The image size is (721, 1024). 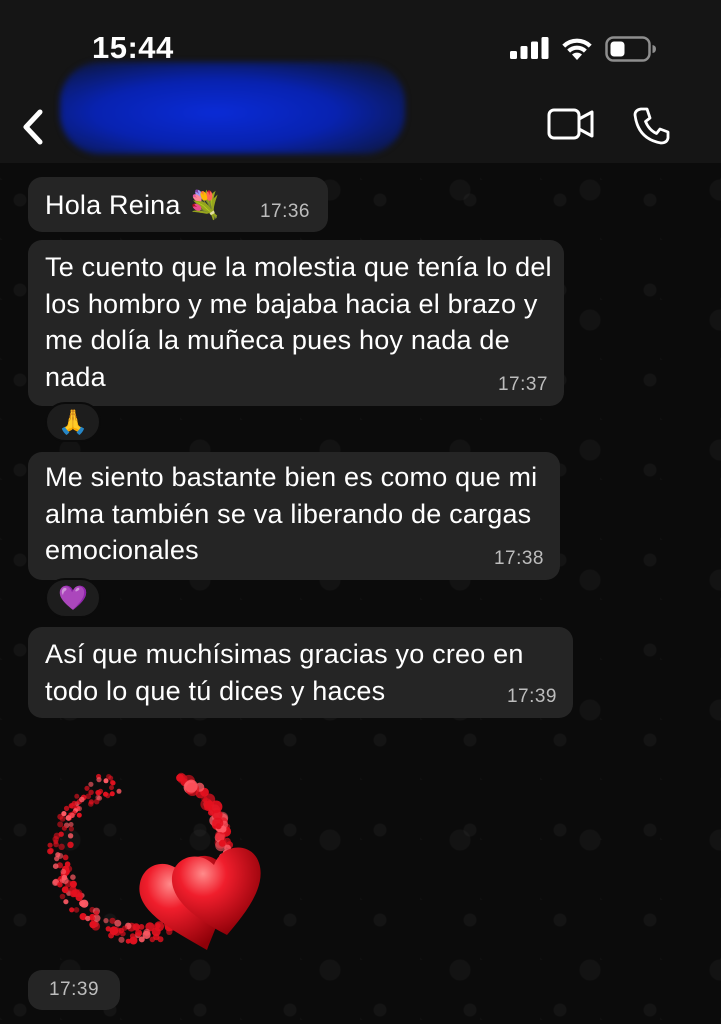 I want to click on message-time: 17:36, so click(x=284, y=211).